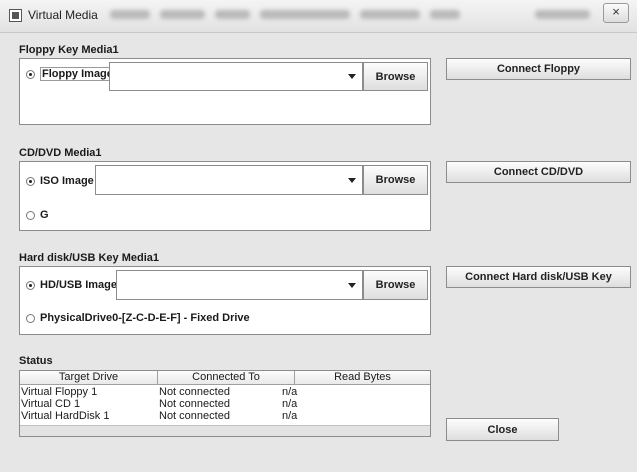 Image resolution: width=637 pixels, height=472 pixels. What do you see at coordinates (395, 76) in the screenshot?
I see `floppy-browse-button: Browse` at bounding box center [395, 76].